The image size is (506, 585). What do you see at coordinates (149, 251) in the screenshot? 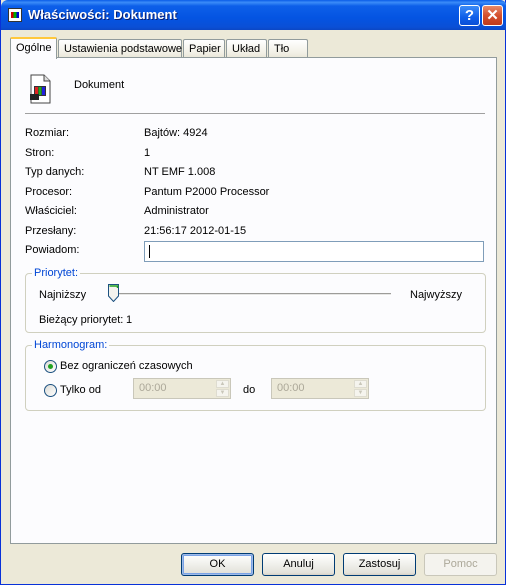
I see `text-caret` at bounding box center [149, 251].